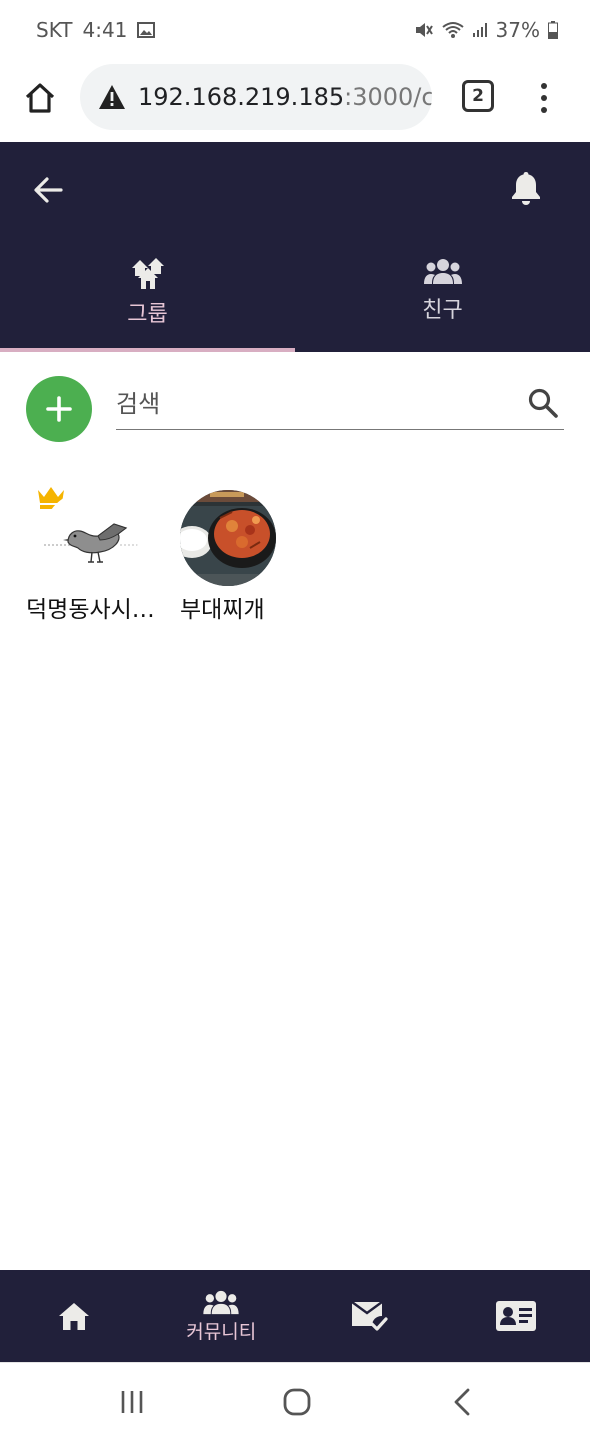  I want to click on tab-friends: 친구, so click(442, 302).